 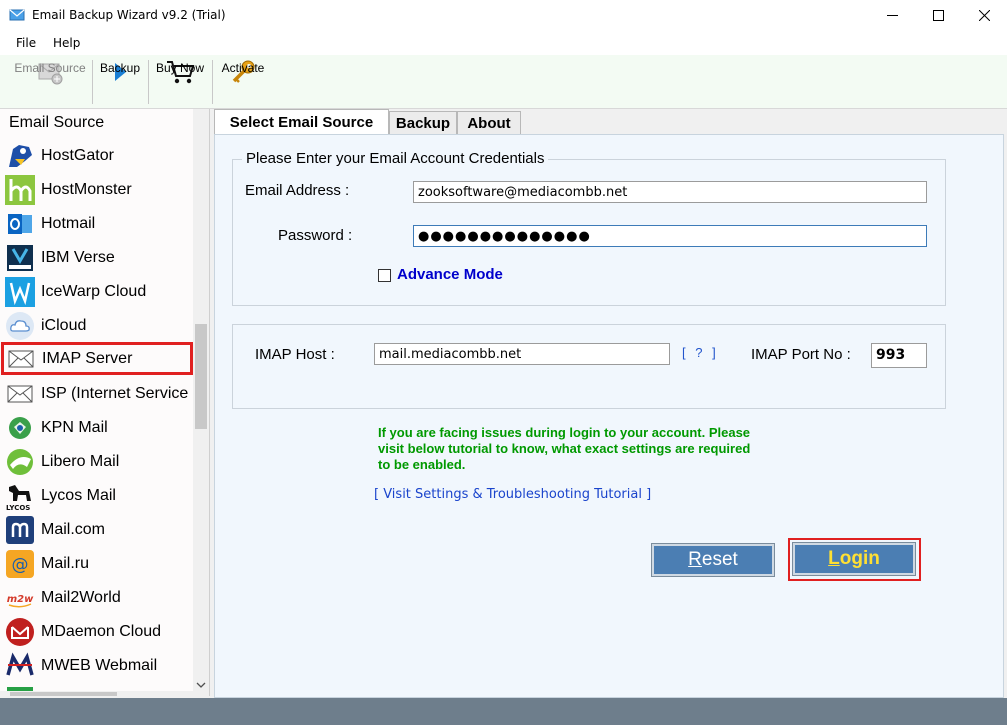 What do you see at coordinates (115, 393) in the screenshot?
I see `sidebar-item-label: ISP (Internet Service` at bounding box center [115, 393].